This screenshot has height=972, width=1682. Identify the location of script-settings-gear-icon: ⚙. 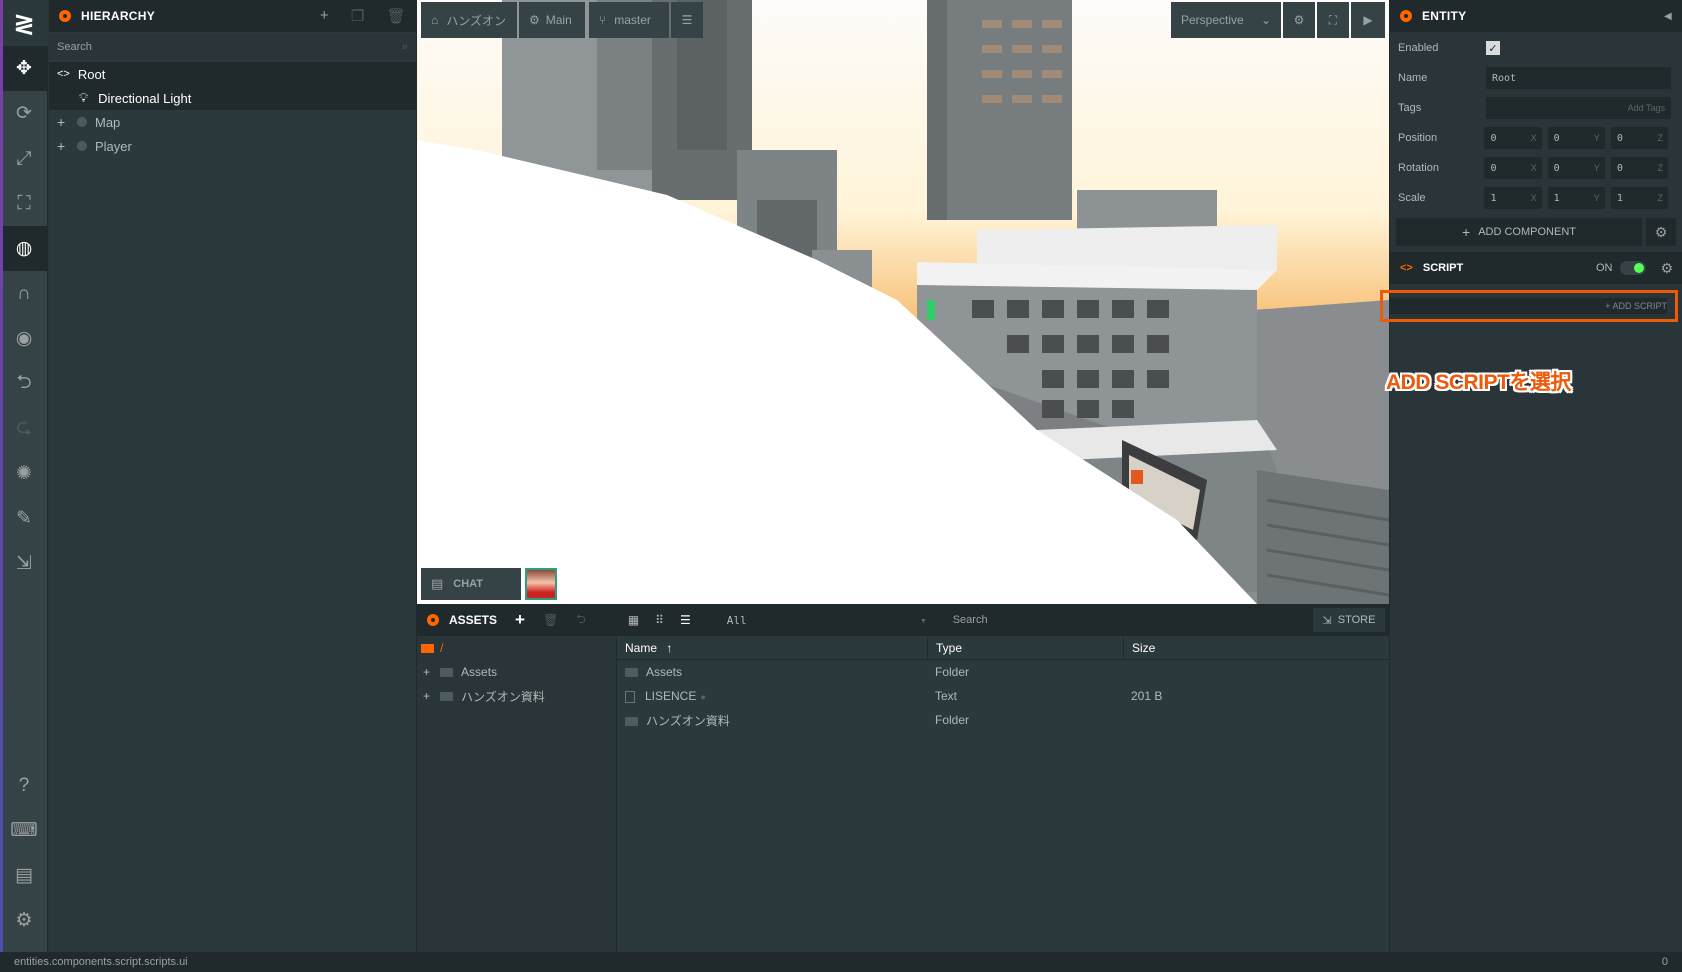
(1666, 268).